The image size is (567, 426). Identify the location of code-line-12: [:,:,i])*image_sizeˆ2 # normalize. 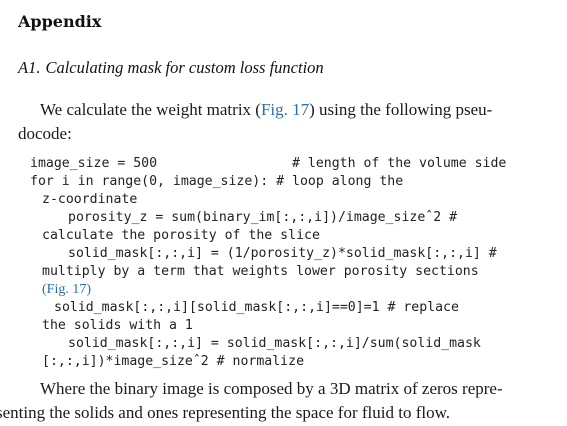
(173, 361).